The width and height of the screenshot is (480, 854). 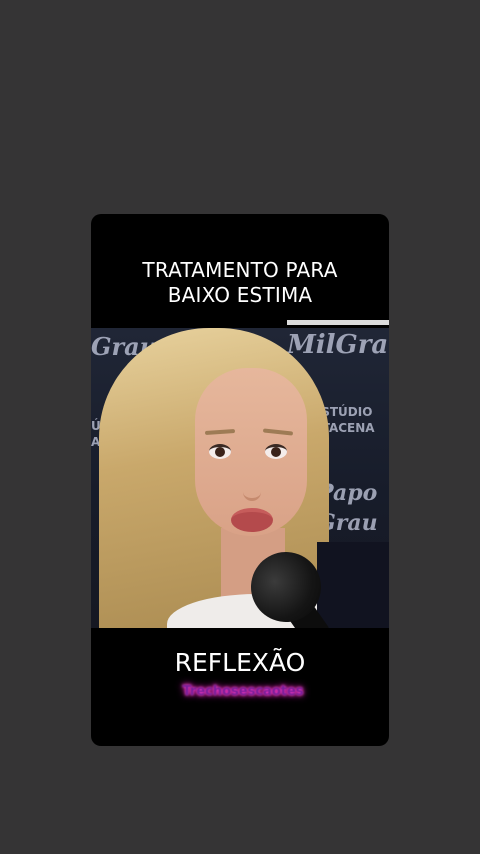 What do you see at coordinates (220, 432) in the screenshot?
I see `left-eyebrow` at bounding box center [220, 432].